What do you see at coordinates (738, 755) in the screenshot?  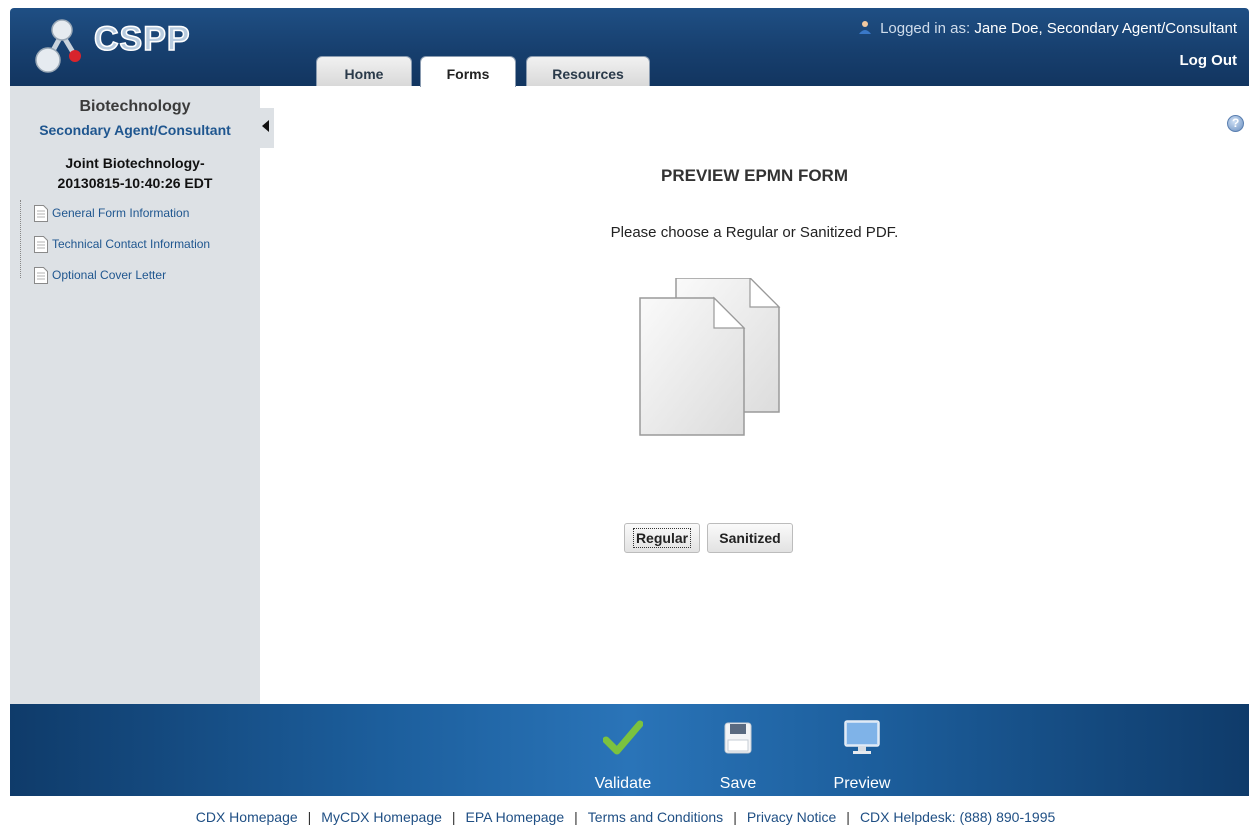 I see `save-button: Save` at bounding box center [738, 755].